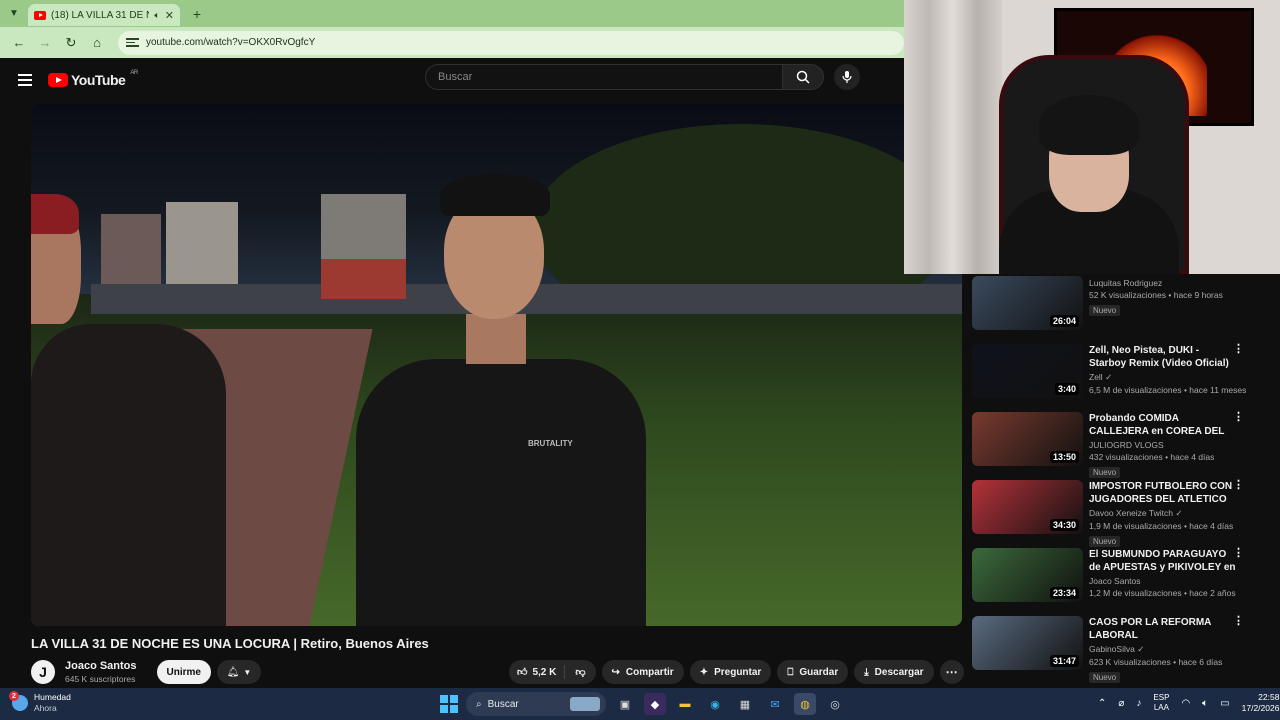 Image resolution: width=1280 pixels, height=720 pixels. What do you see at coordinates (704, 672) in the screenshot?
I see `sparkle-icon: ✦` at bounding box center [704, 672].